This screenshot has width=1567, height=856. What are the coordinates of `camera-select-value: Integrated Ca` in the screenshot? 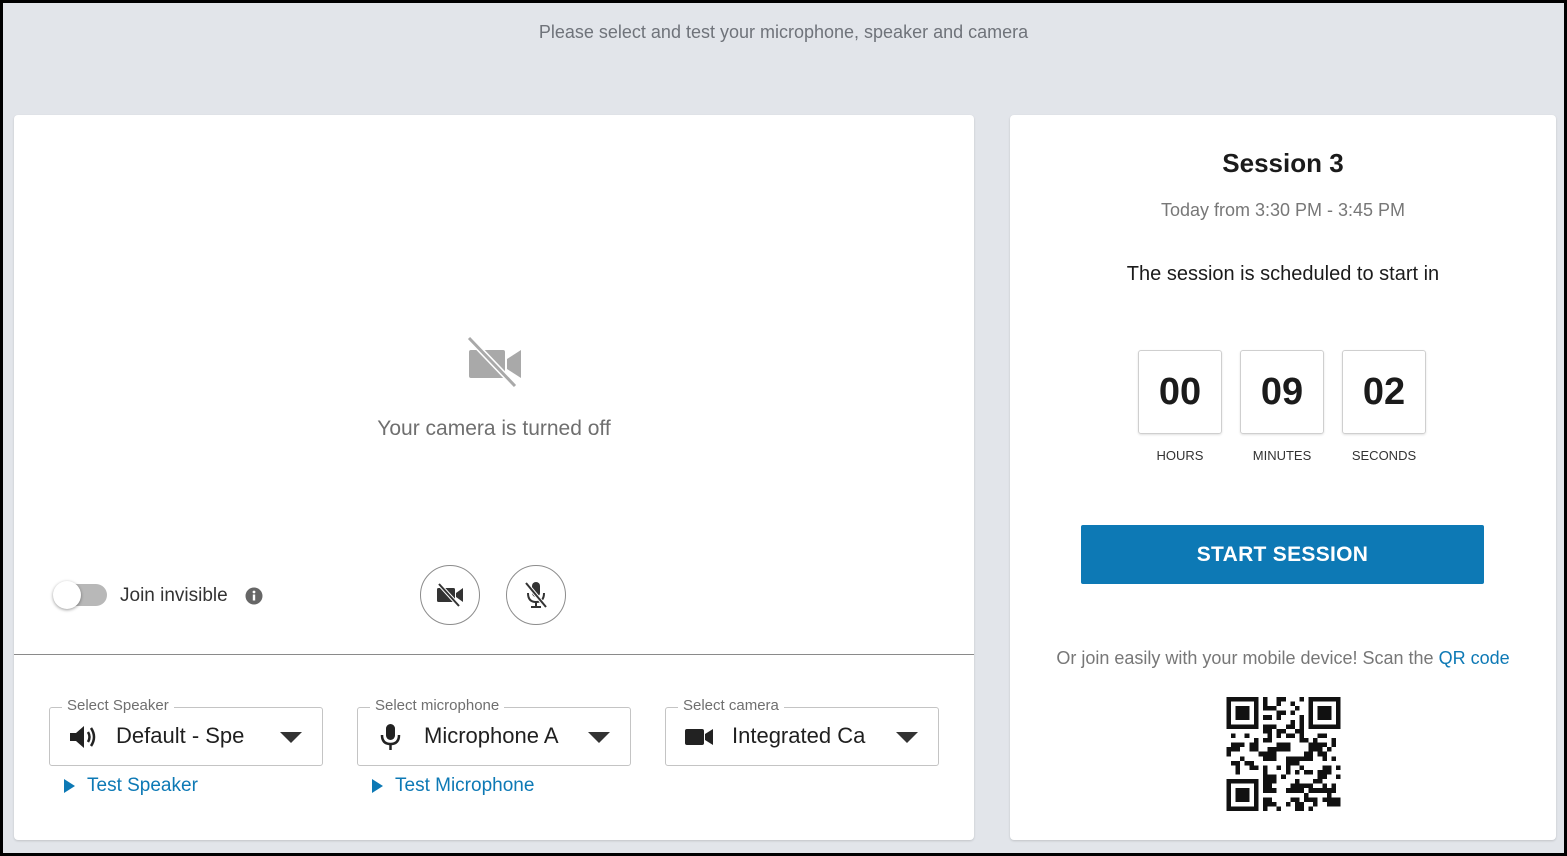 It's located at (799, 735).